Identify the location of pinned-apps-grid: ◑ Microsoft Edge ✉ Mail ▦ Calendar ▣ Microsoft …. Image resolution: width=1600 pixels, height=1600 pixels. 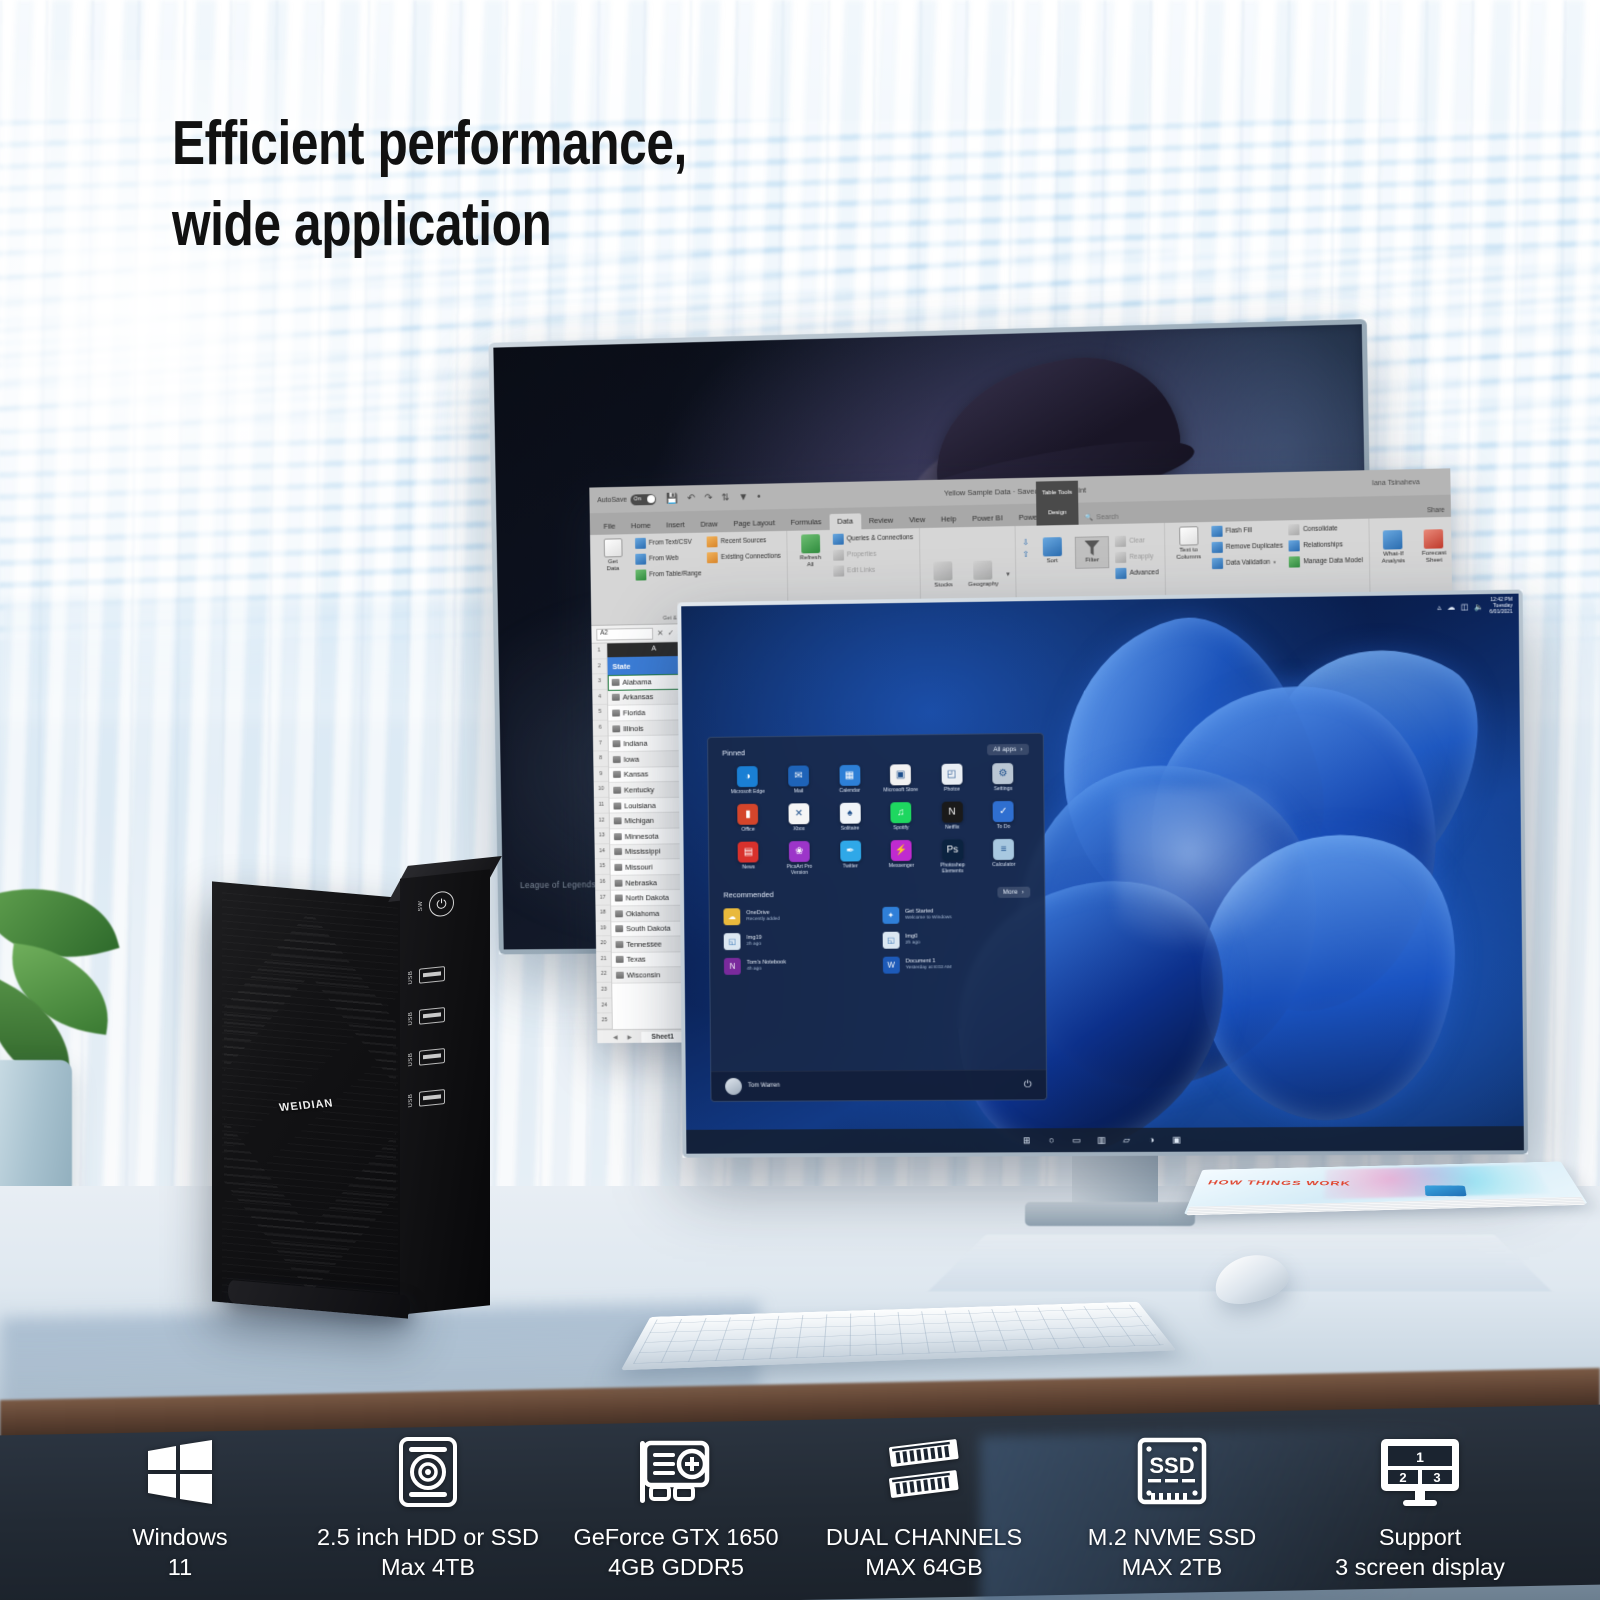
(875, 820).